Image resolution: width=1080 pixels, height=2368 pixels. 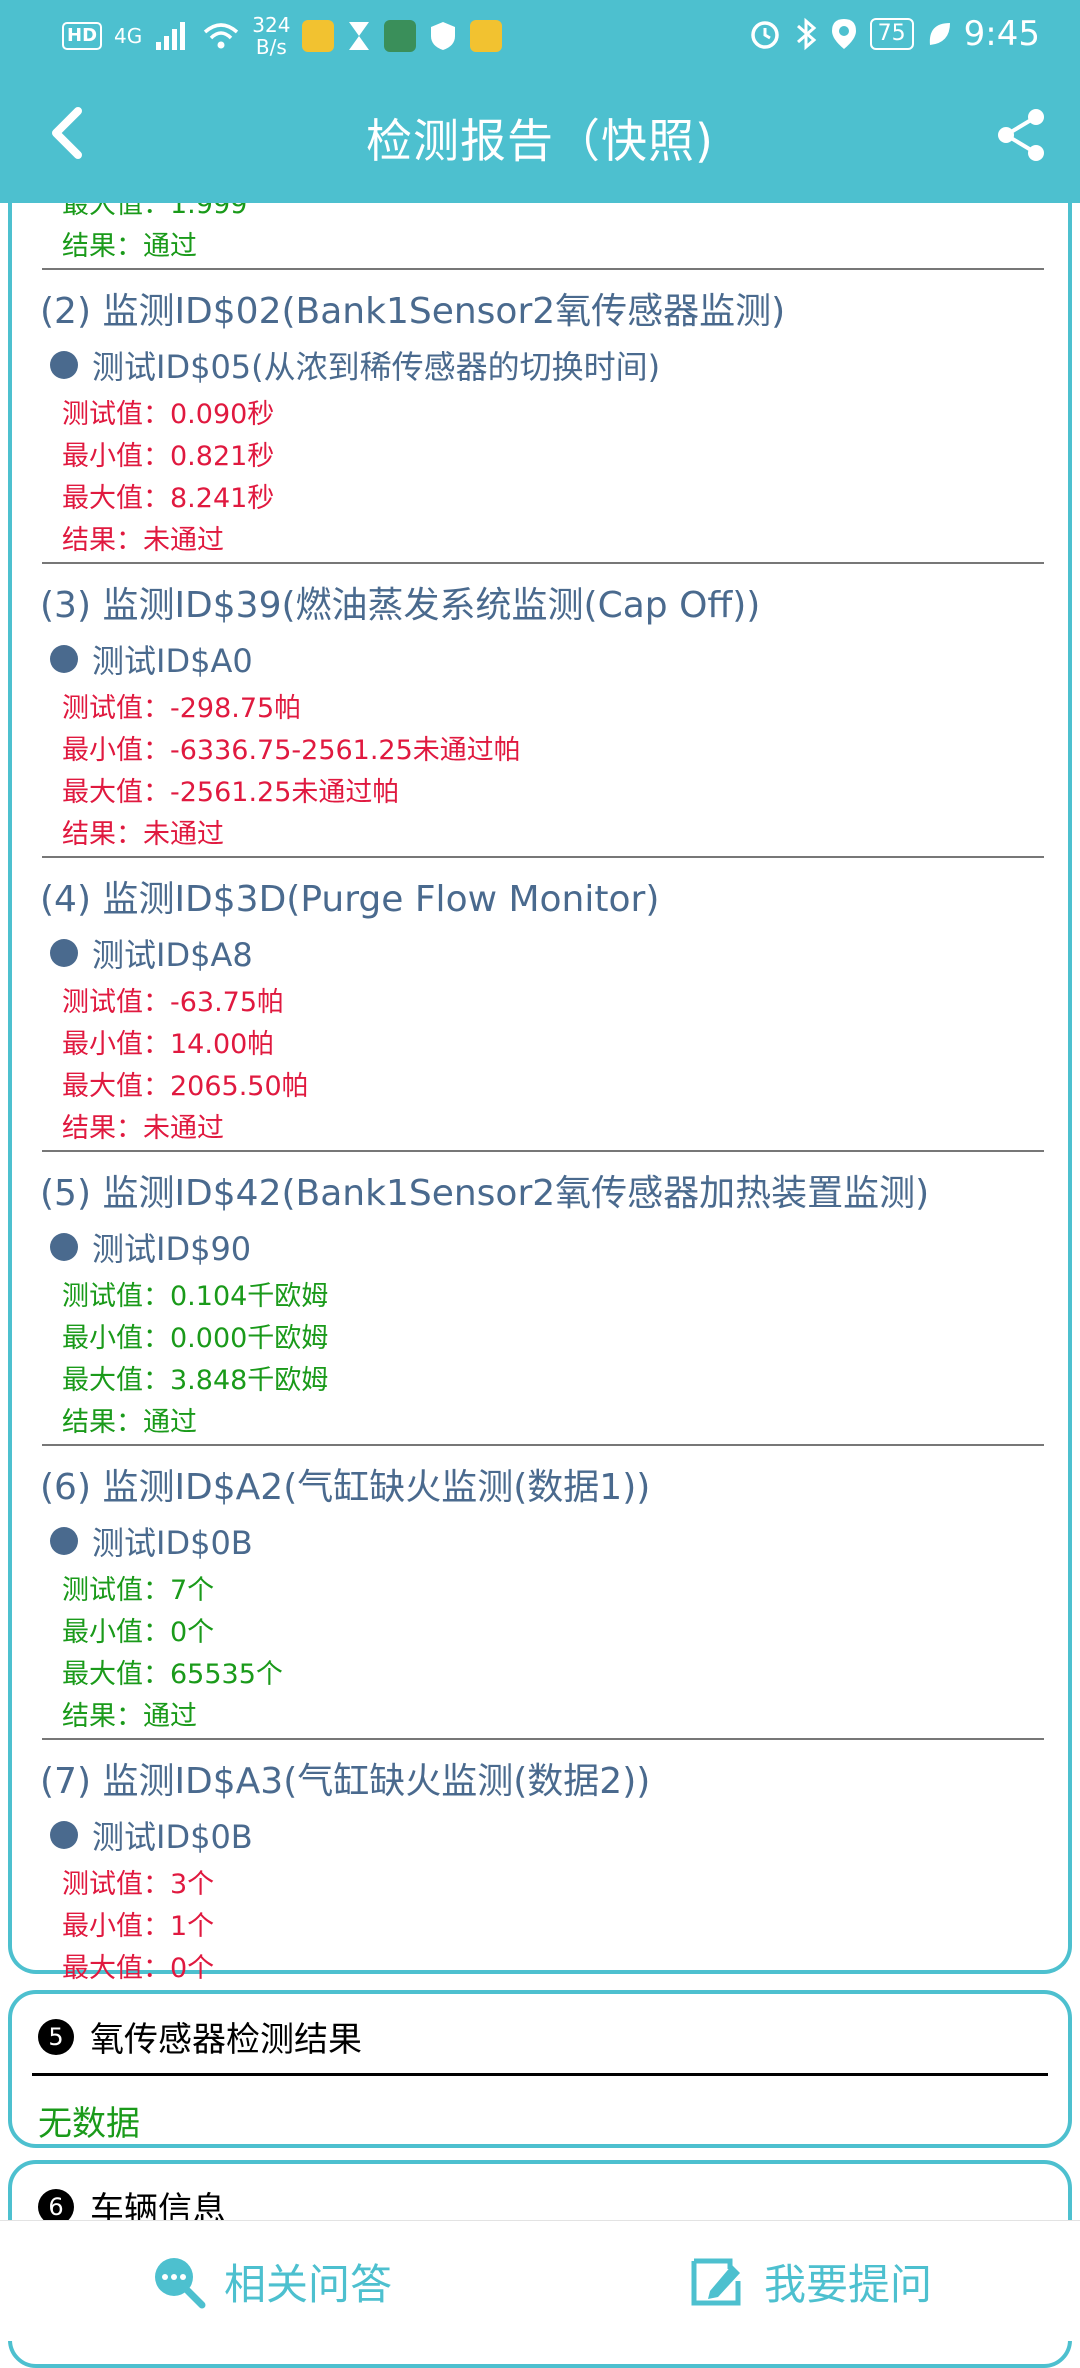 What do you see at coordinates (172, 661) in the screenshot?
I see `test-id: 测试ID$A0` at bounding box center [172, 661].